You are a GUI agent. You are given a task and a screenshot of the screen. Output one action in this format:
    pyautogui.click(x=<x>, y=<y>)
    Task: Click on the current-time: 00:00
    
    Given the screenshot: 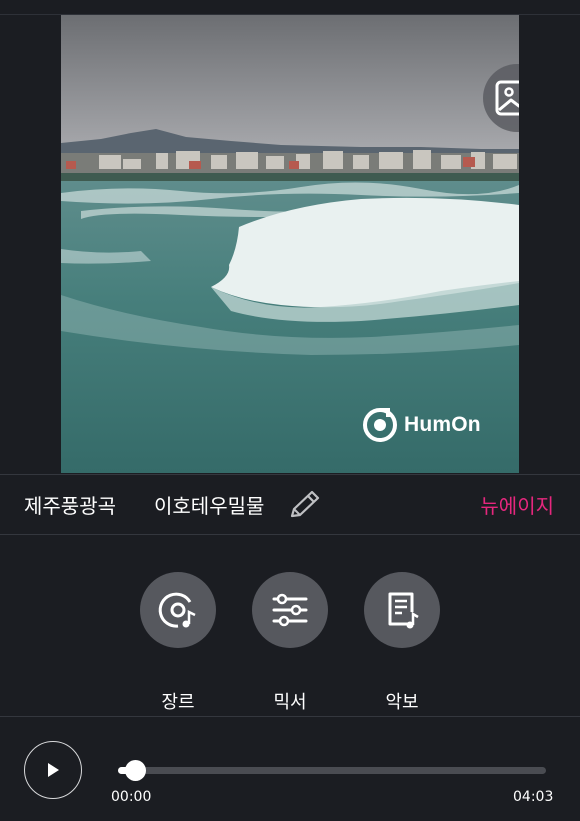 What is the action you would take?
    pyautogui.click(x=131, y=797)
    